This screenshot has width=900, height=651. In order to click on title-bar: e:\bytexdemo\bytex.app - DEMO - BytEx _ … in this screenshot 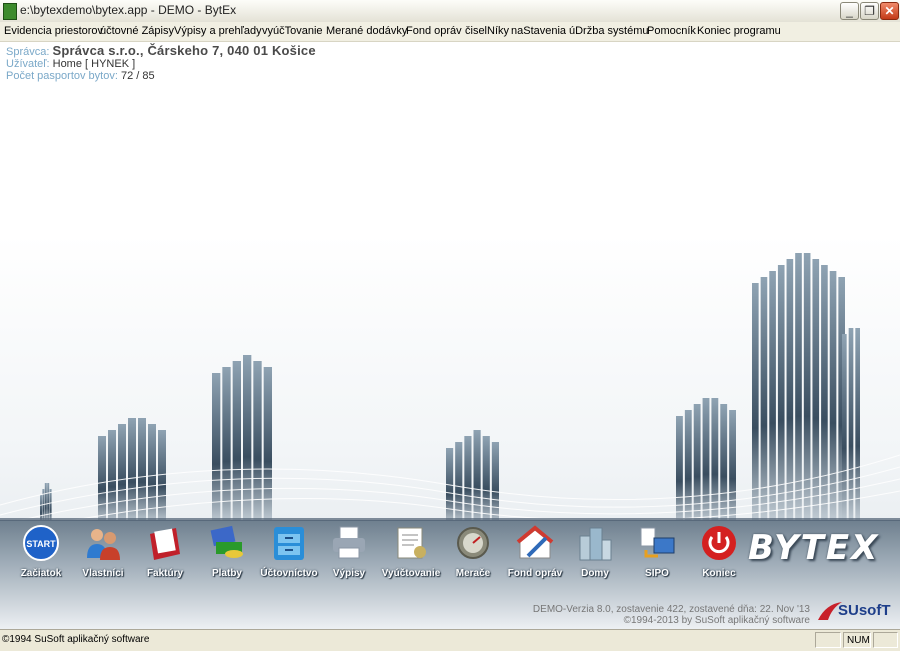, I will do `click(450, 11)`.